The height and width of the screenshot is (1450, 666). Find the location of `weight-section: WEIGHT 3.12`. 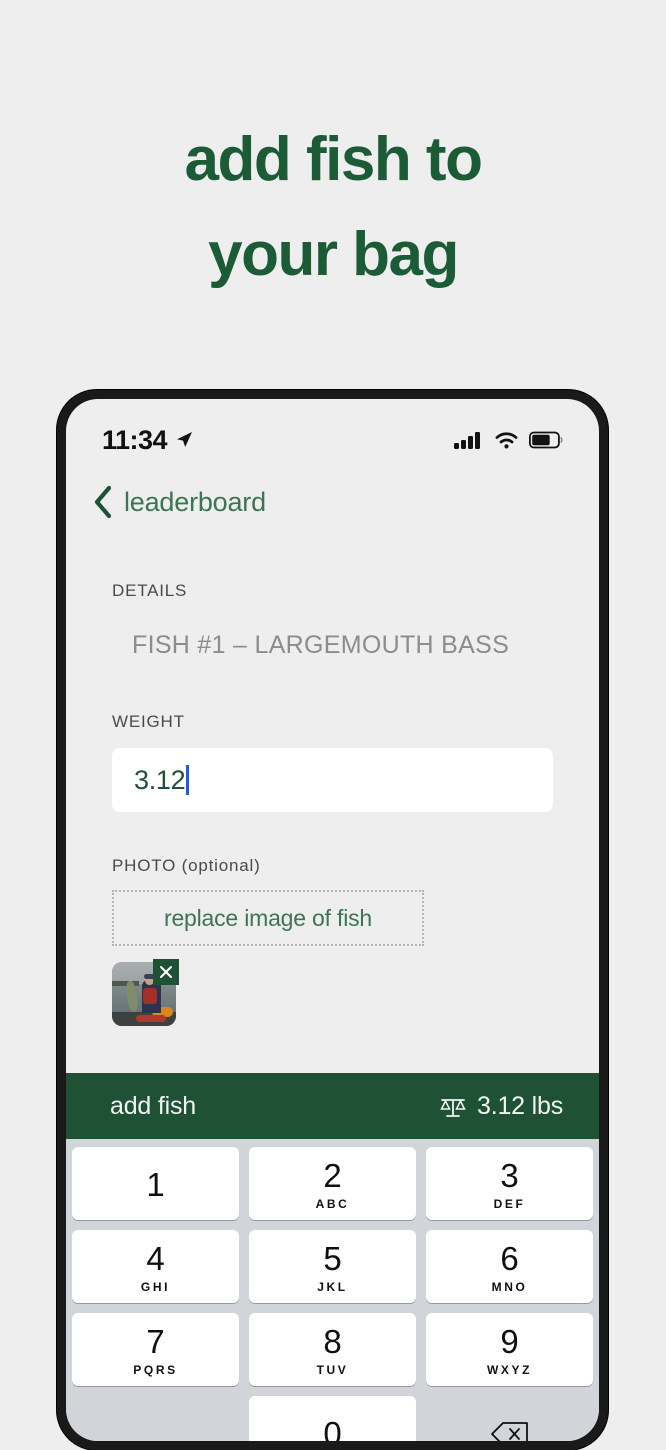

weight-section: WEIGHT 3.12 is located at coordinates (332, 762).